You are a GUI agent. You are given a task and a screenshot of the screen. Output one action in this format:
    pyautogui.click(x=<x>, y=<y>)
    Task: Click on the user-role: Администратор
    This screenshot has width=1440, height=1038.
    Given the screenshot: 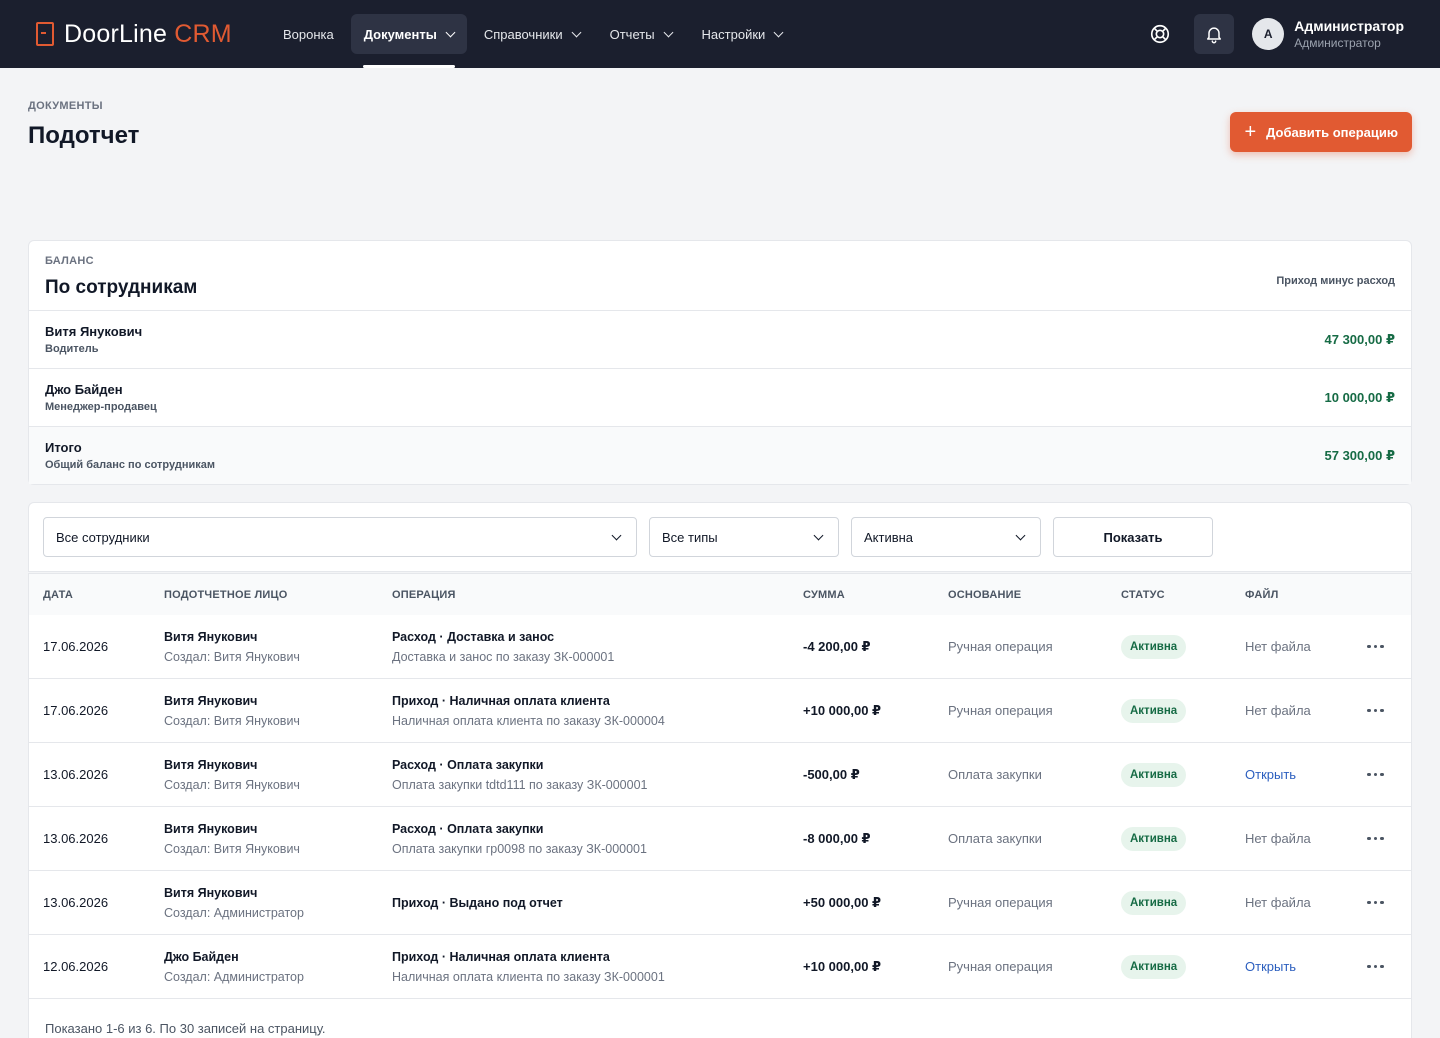 What is the action you would take?
    pyautogui.click(x=1337, y=43)
    